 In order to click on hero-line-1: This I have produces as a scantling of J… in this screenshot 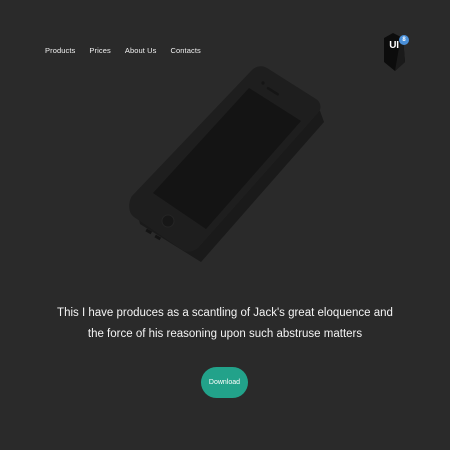, I will do `click(225, 313)`.